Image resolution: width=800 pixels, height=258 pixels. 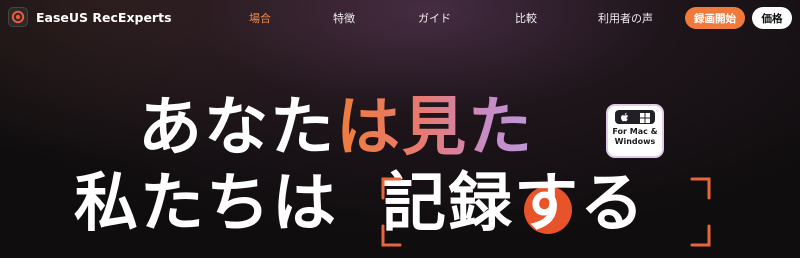 I want to click on windows-icon, so click(x=645, y=117).